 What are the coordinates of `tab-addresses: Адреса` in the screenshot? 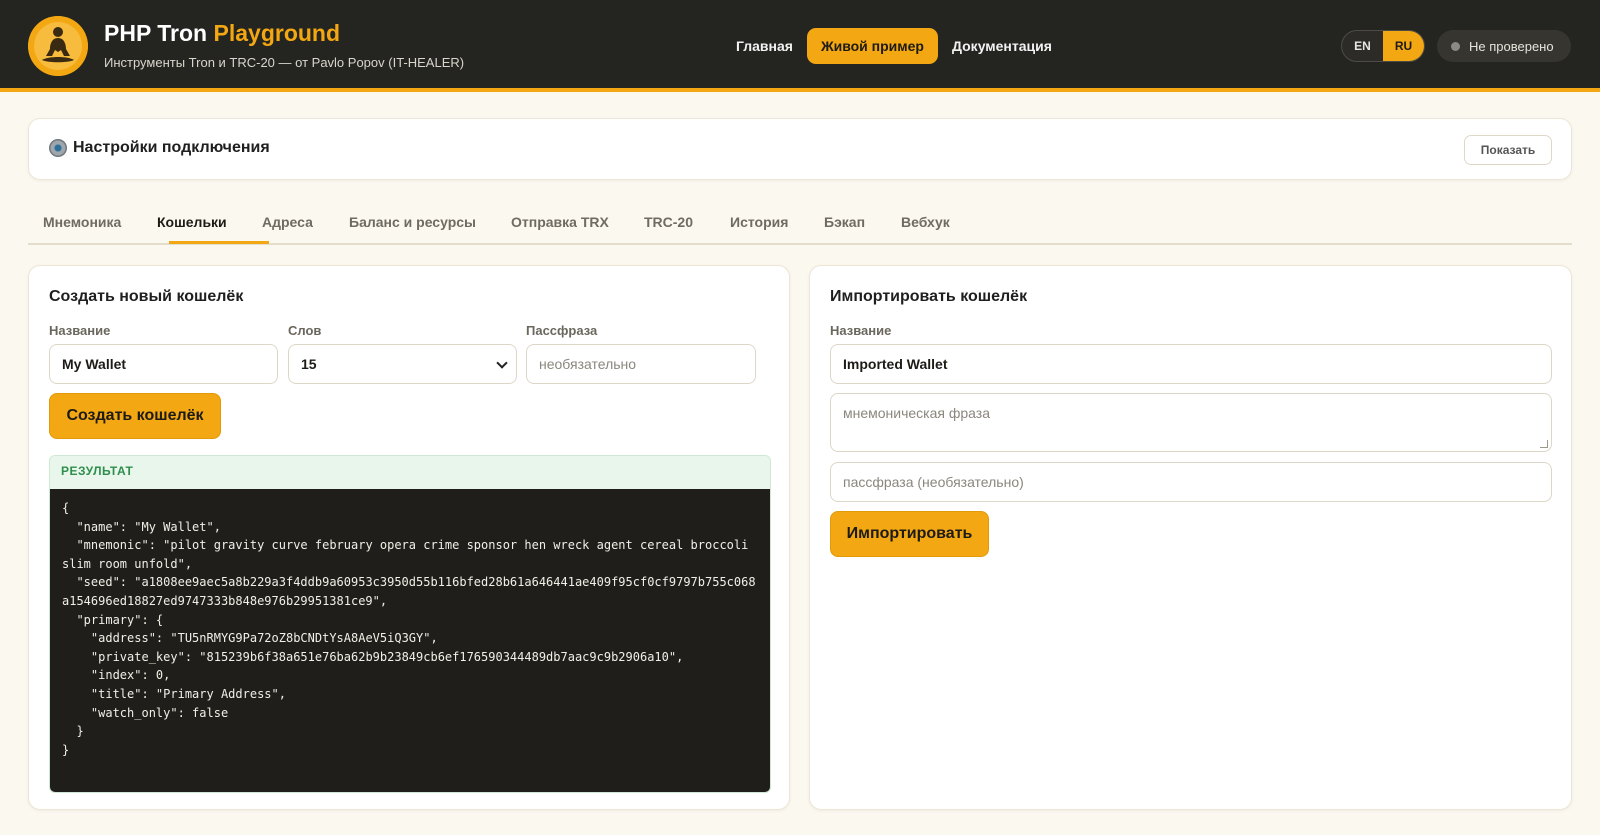 It's located at (287, 222).